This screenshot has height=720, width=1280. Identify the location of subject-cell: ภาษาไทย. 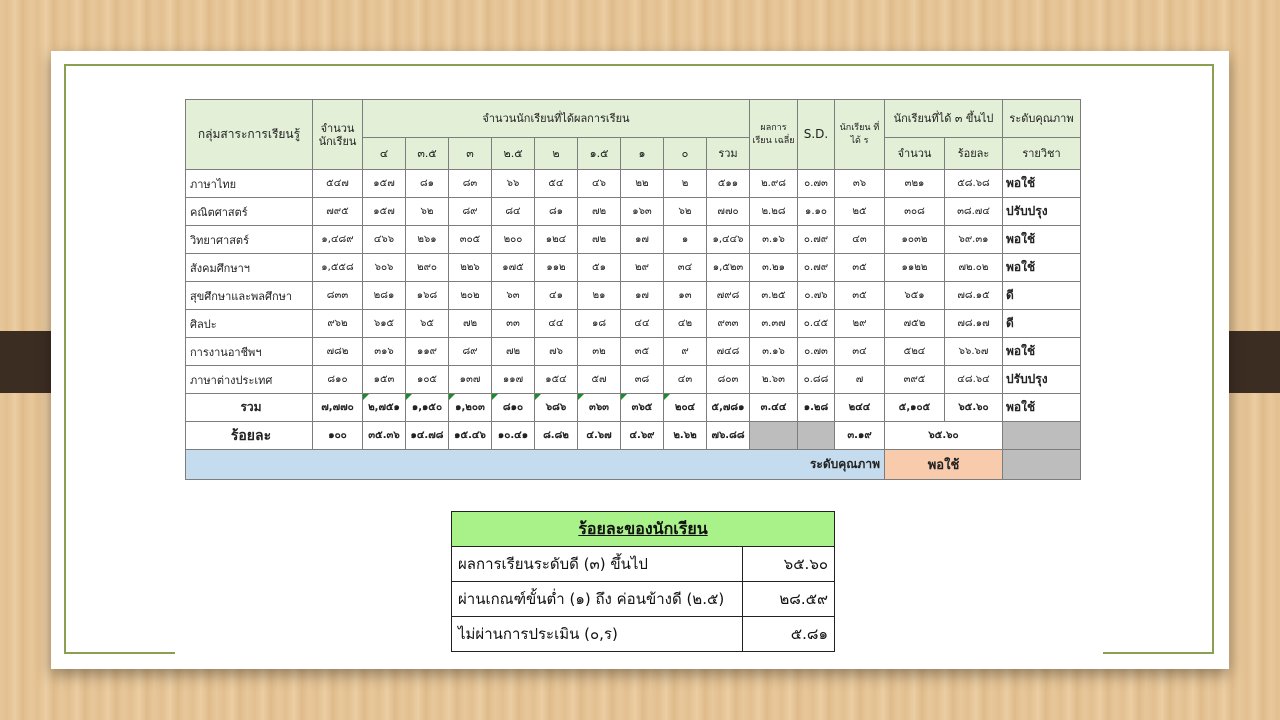
(249, 183).